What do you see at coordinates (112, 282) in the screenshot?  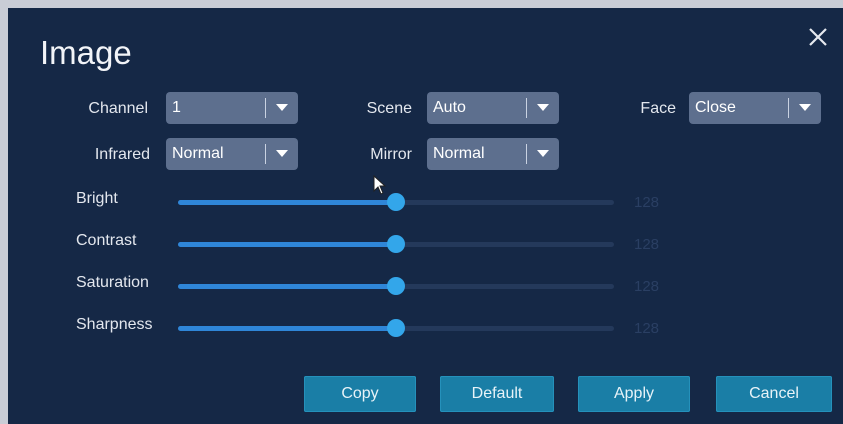 I see `saturation-label: Saturation` at bounding box center [112, 282].